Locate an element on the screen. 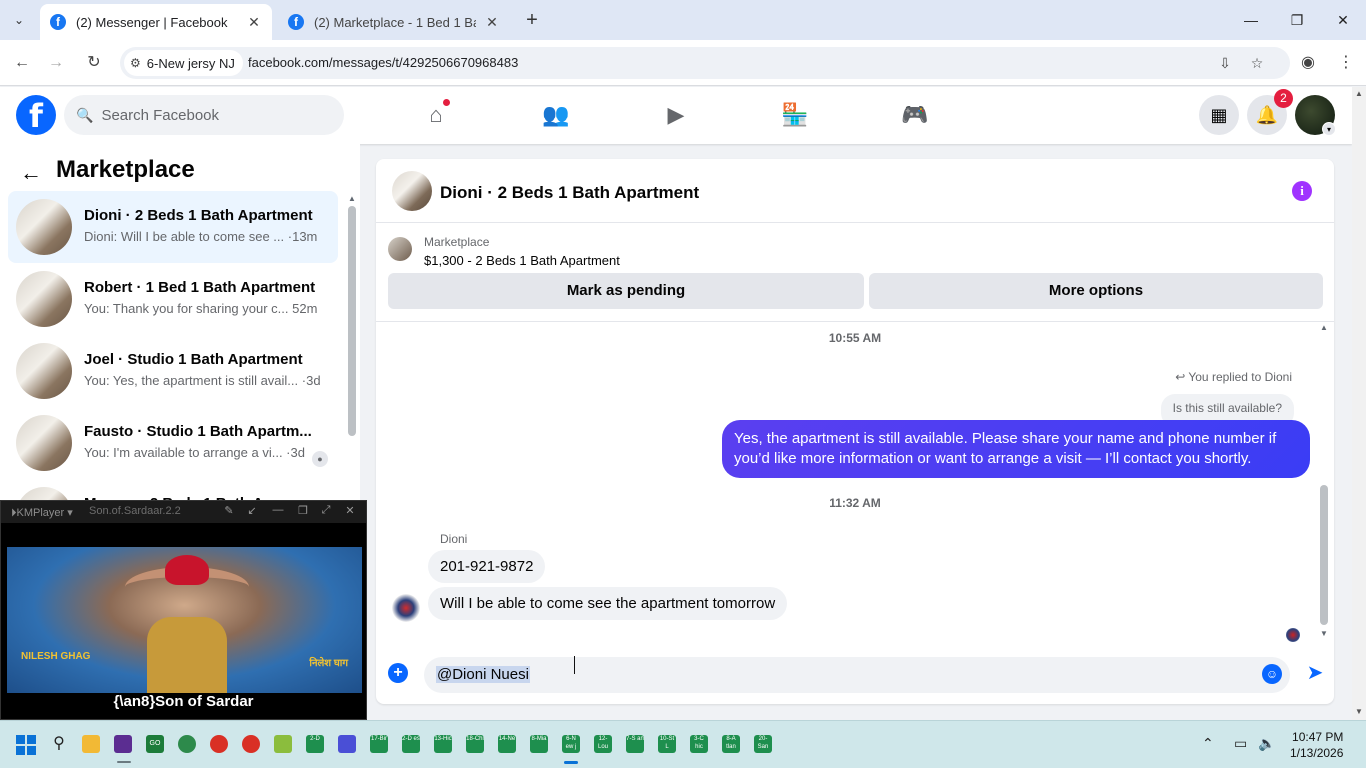  close-icon: ✕ is located at coordinates (350, 510).